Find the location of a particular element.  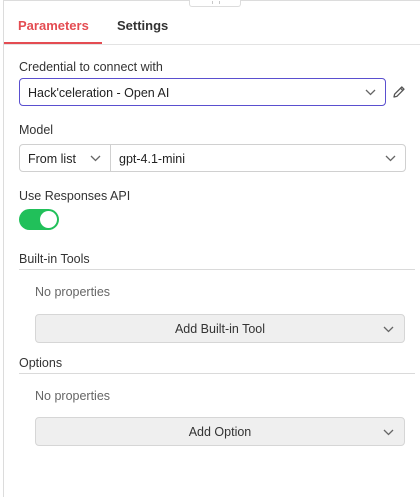

options-empty: No properties is located at coordinates (73, 396).